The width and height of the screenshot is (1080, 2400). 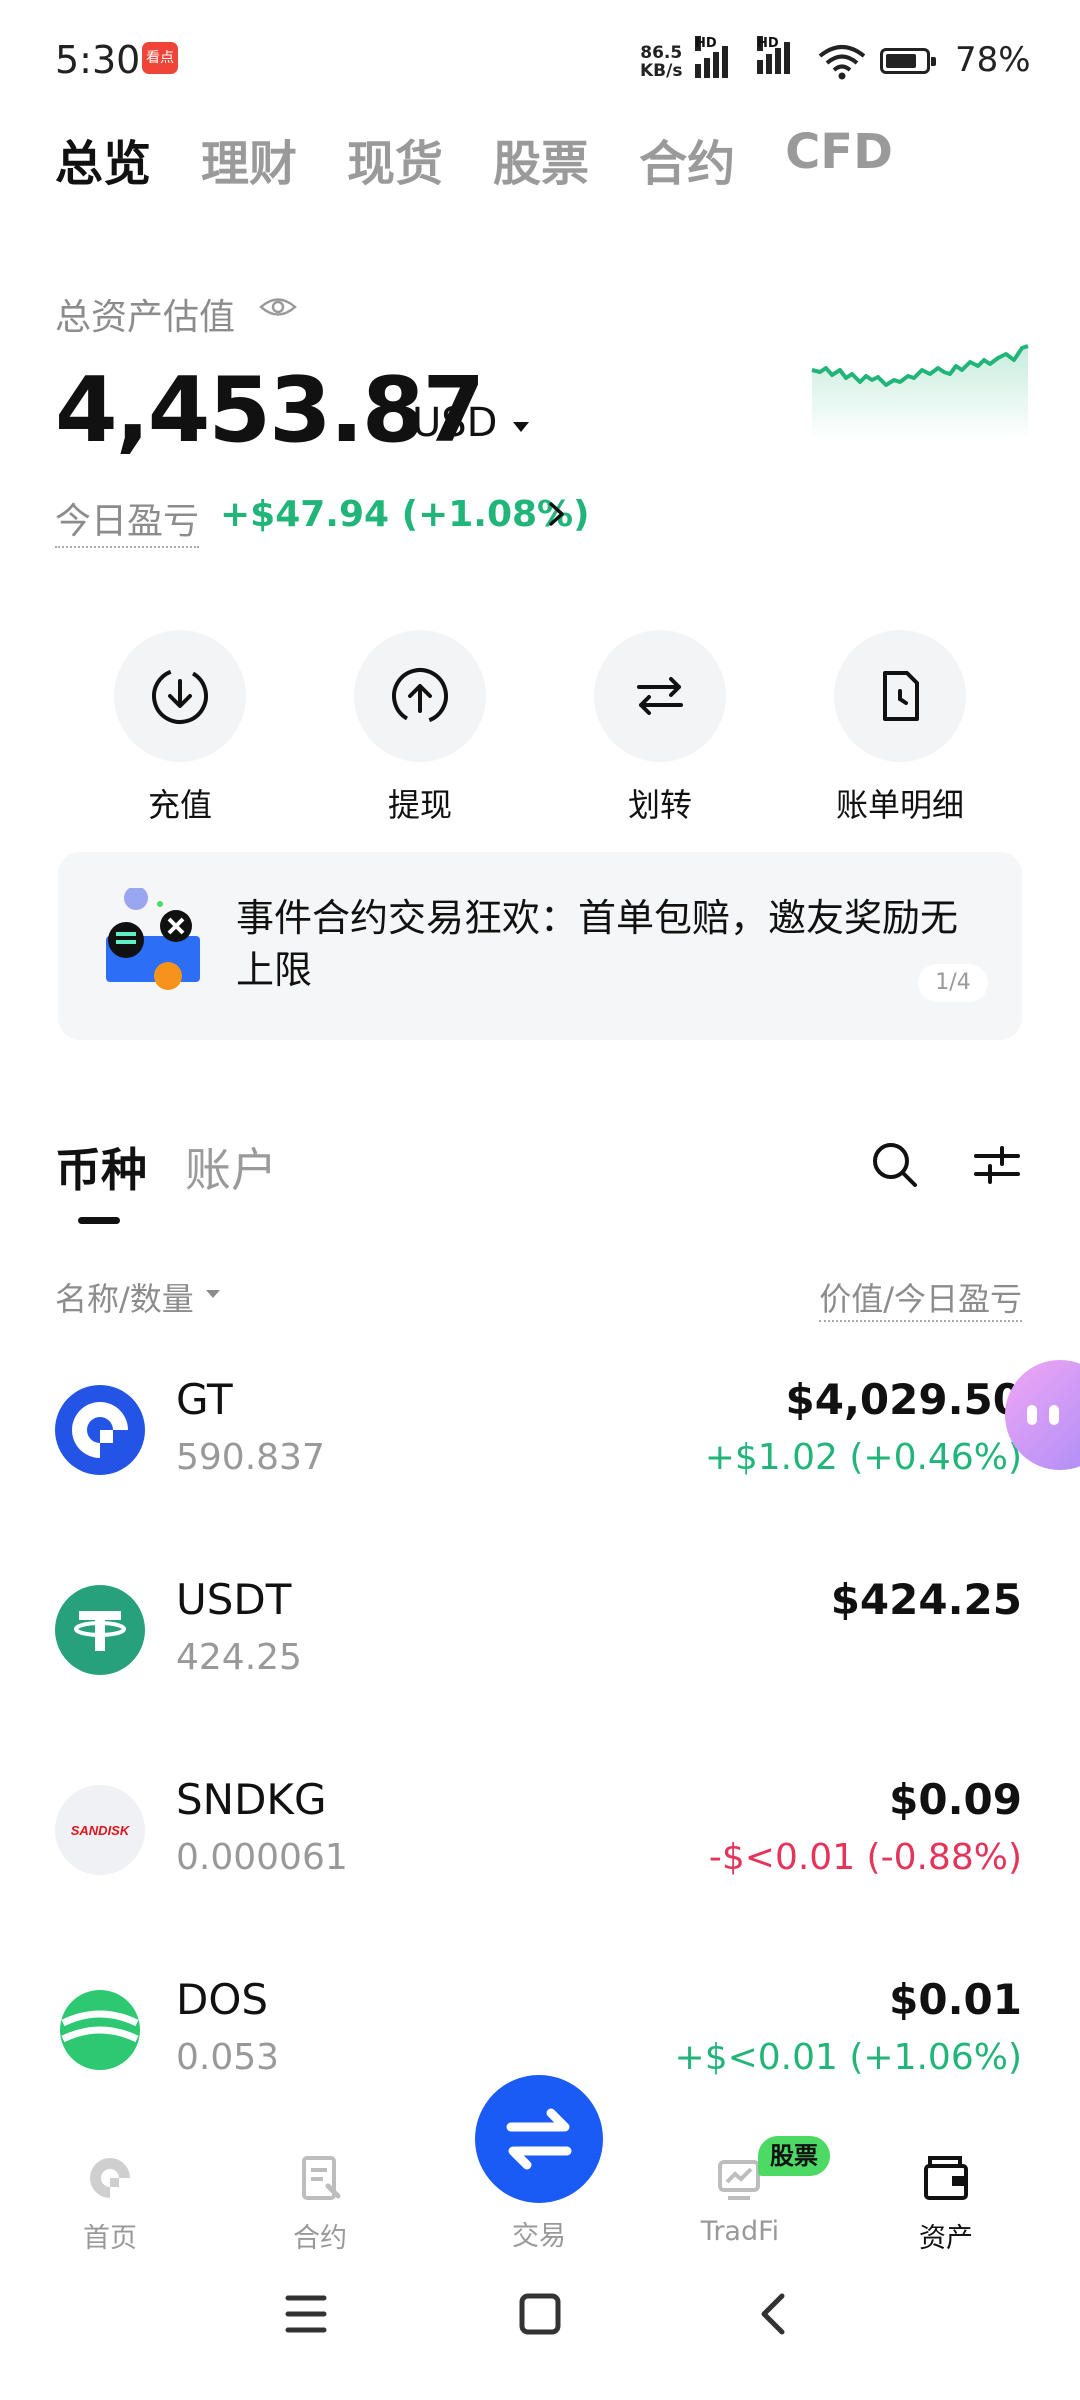 What do you see at coordinates (111, 2179) in the screenshot?
I see `home-icon` at bounding box center [111, 2179].